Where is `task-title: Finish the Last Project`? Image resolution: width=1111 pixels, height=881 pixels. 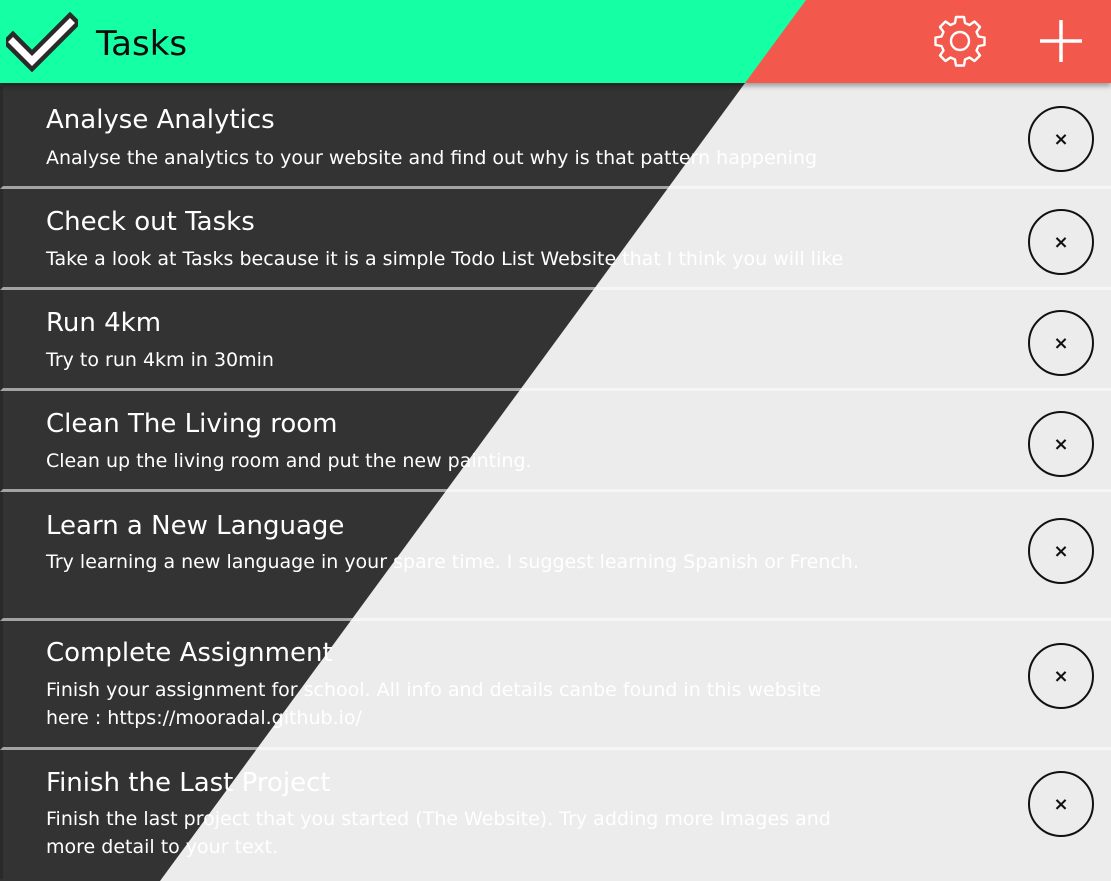
task-title: Finish the Last Project is located at coordinates (188, 783).